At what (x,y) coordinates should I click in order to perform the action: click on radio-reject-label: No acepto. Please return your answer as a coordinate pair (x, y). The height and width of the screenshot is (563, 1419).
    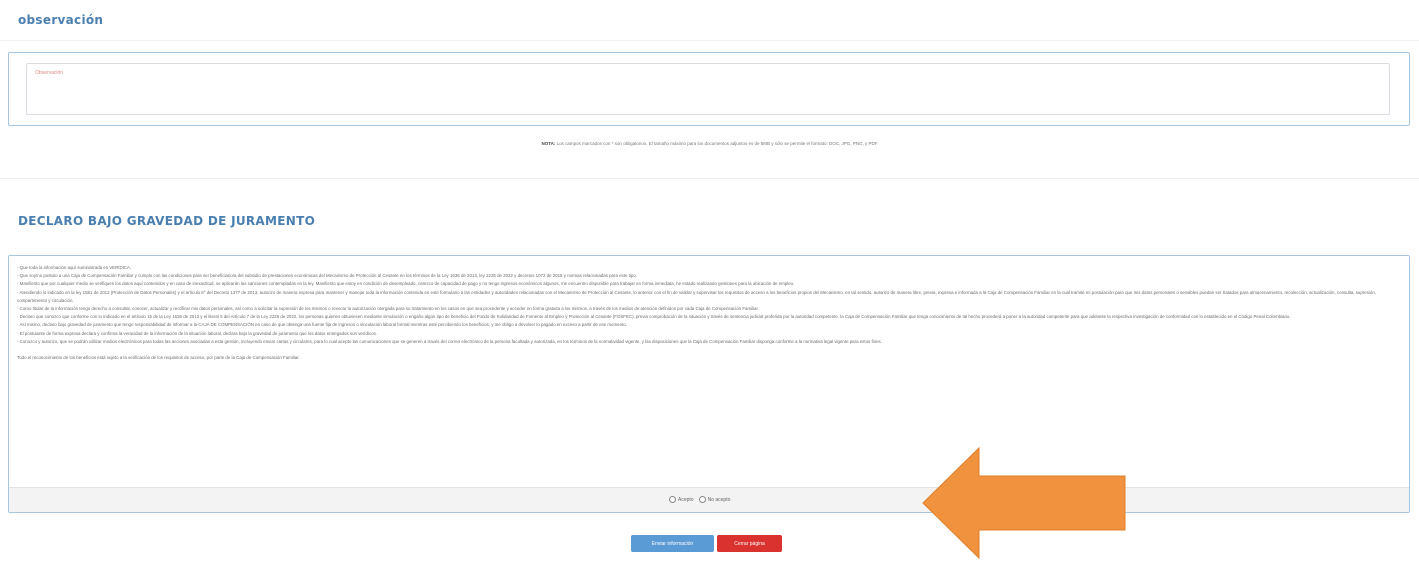
    Looking at the image, I should click on (719, 499).